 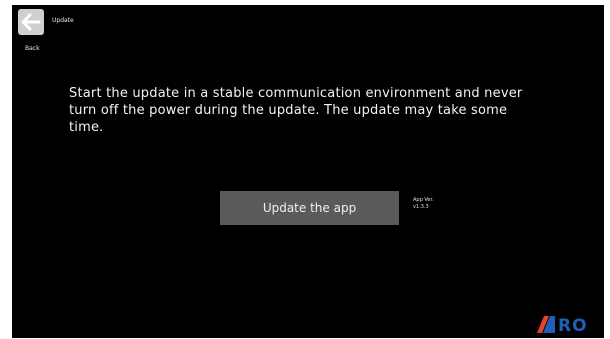 What do you see at coordinates (309, 208) in the screenshot?
I see `update-app-button: Update the app` at bounding box center [309, 208].